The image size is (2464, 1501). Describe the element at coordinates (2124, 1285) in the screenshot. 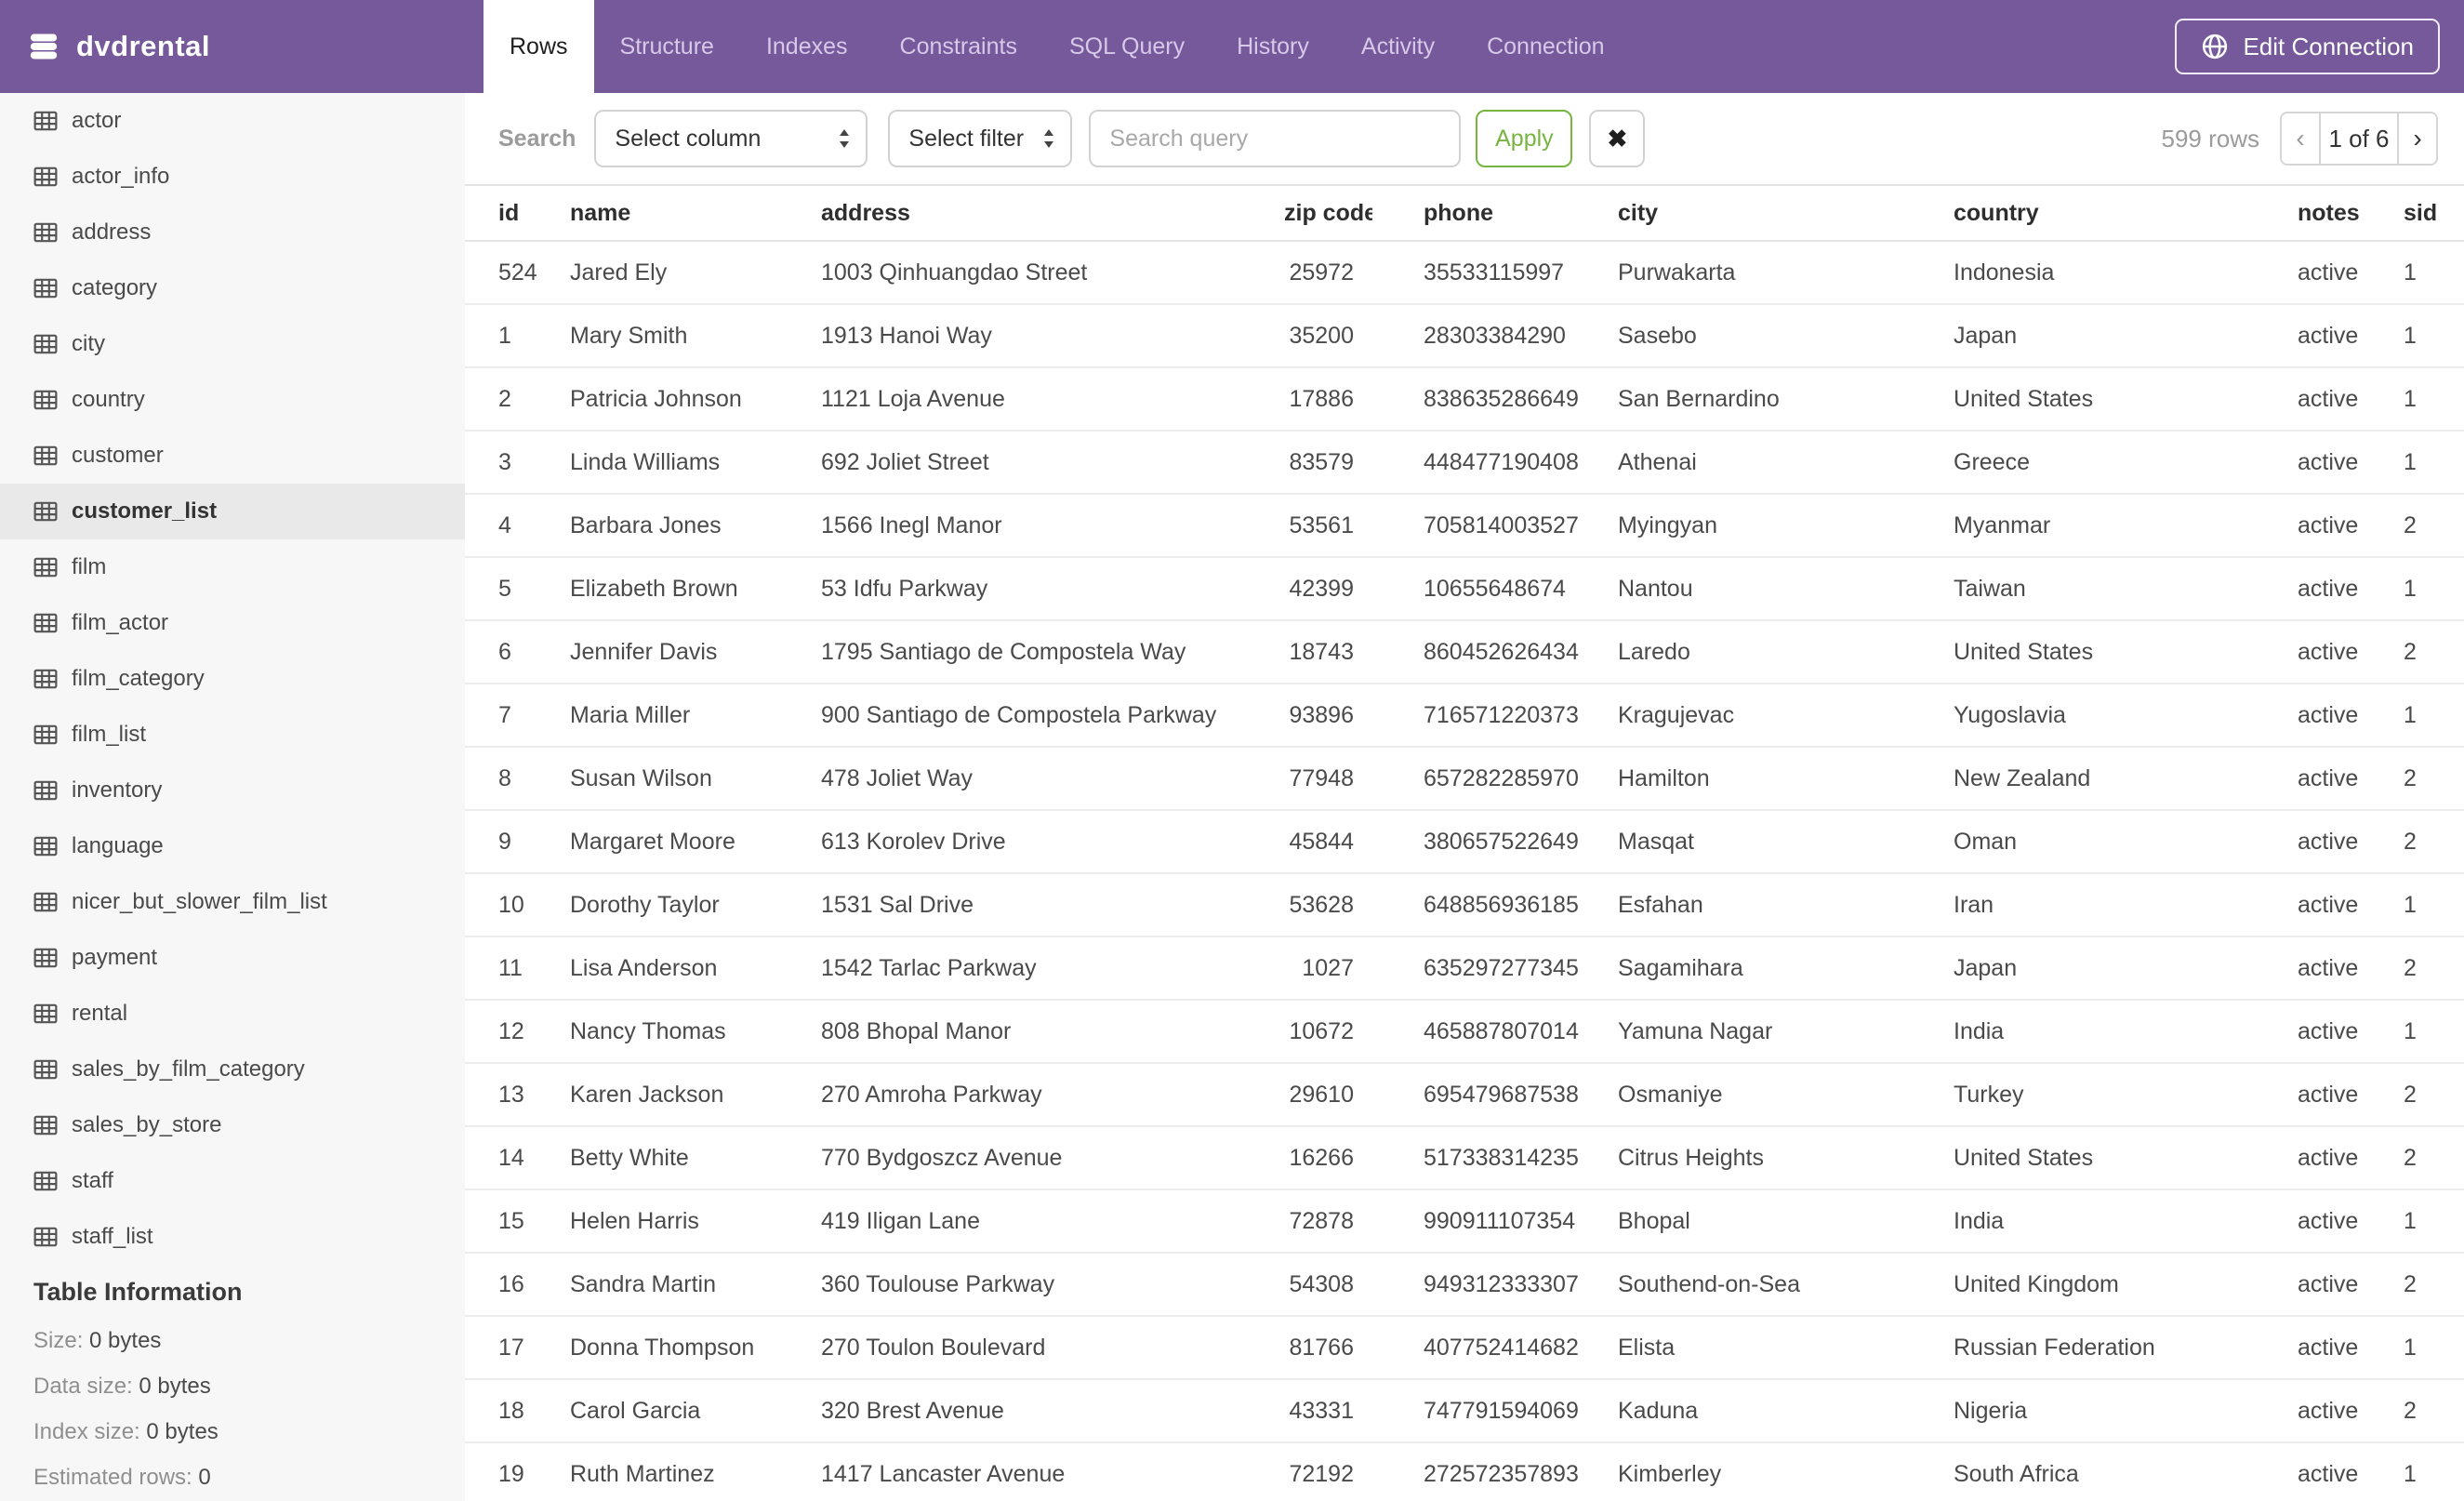

I see `cell-country: United Kingdom` at that location.